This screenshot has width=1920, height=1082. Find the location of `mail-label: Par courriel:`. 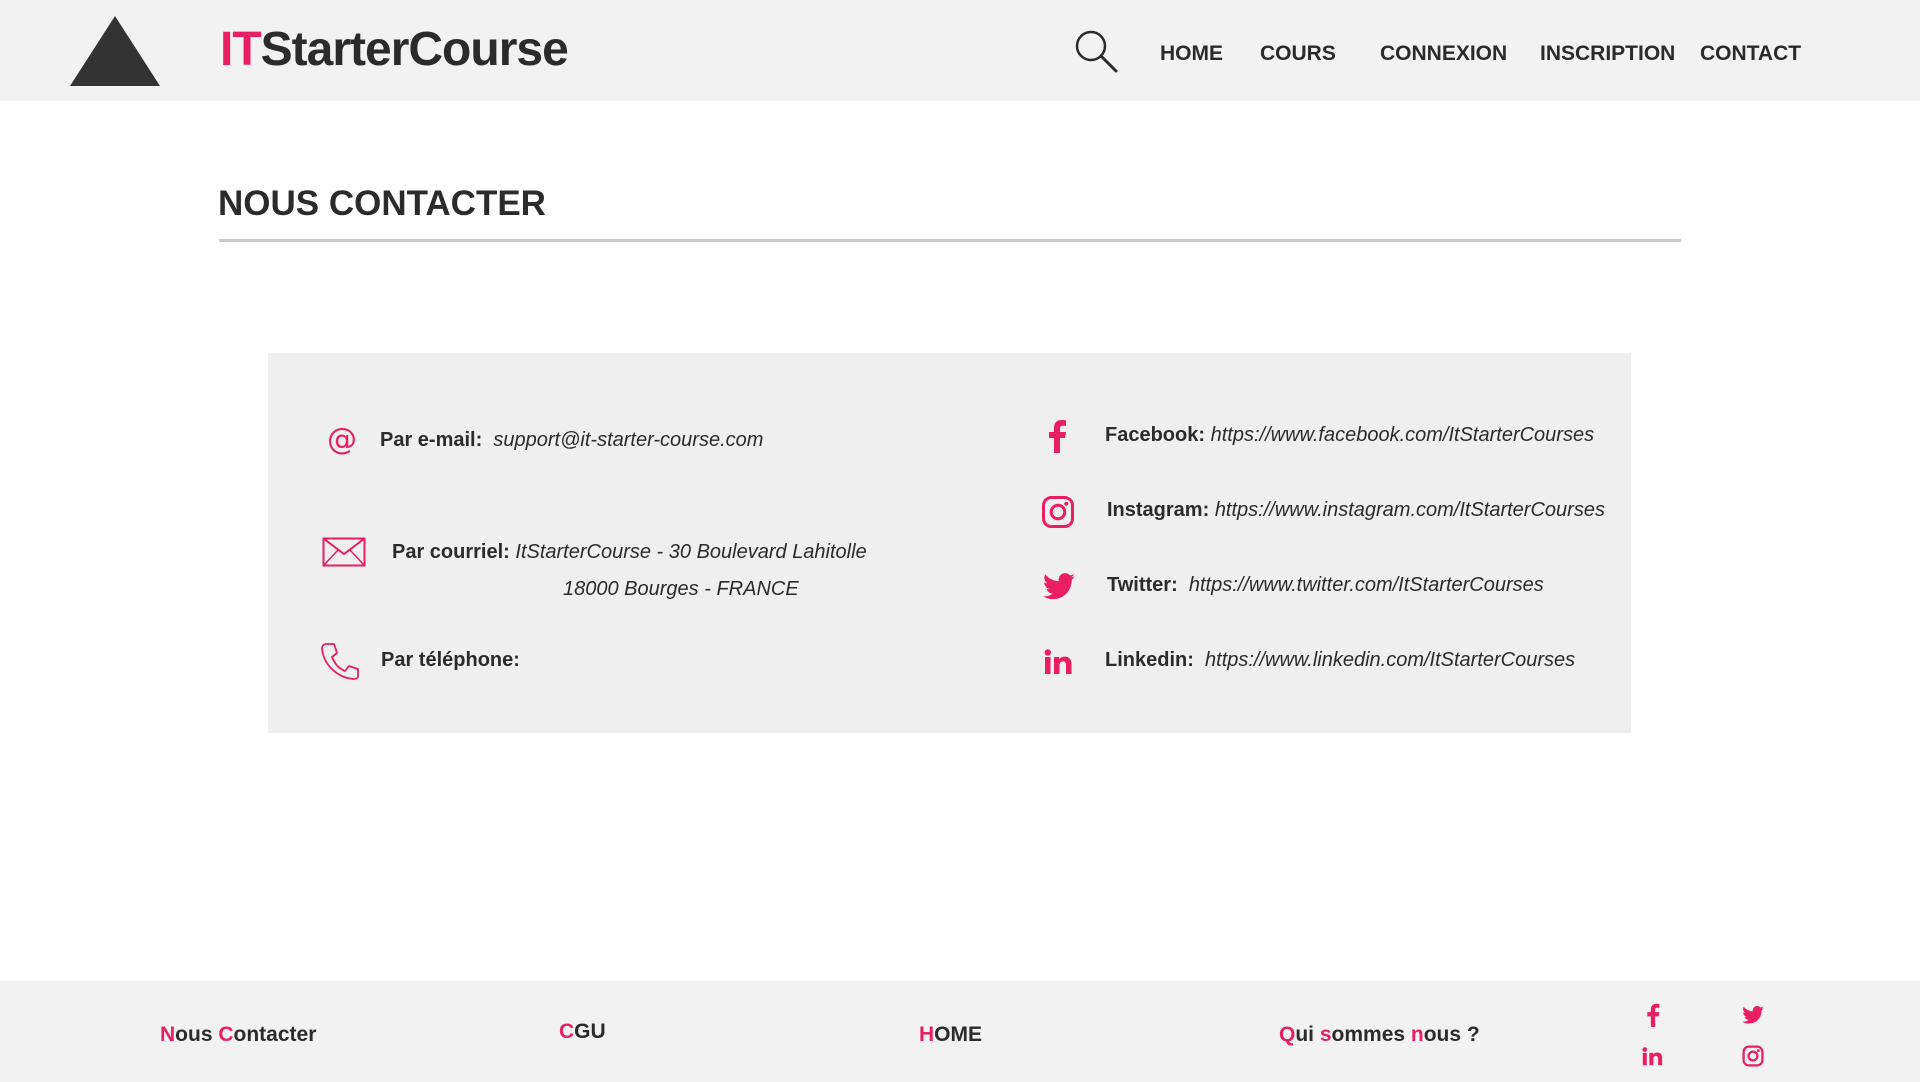

mail-label: Par courriel: is located at coordinates (451, 552).